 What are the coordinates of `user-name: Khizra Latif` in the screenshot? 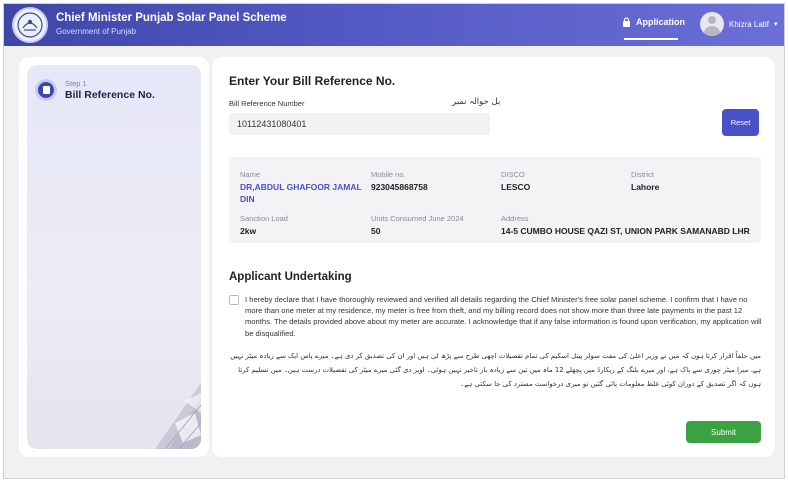 It's located at (749, 24).